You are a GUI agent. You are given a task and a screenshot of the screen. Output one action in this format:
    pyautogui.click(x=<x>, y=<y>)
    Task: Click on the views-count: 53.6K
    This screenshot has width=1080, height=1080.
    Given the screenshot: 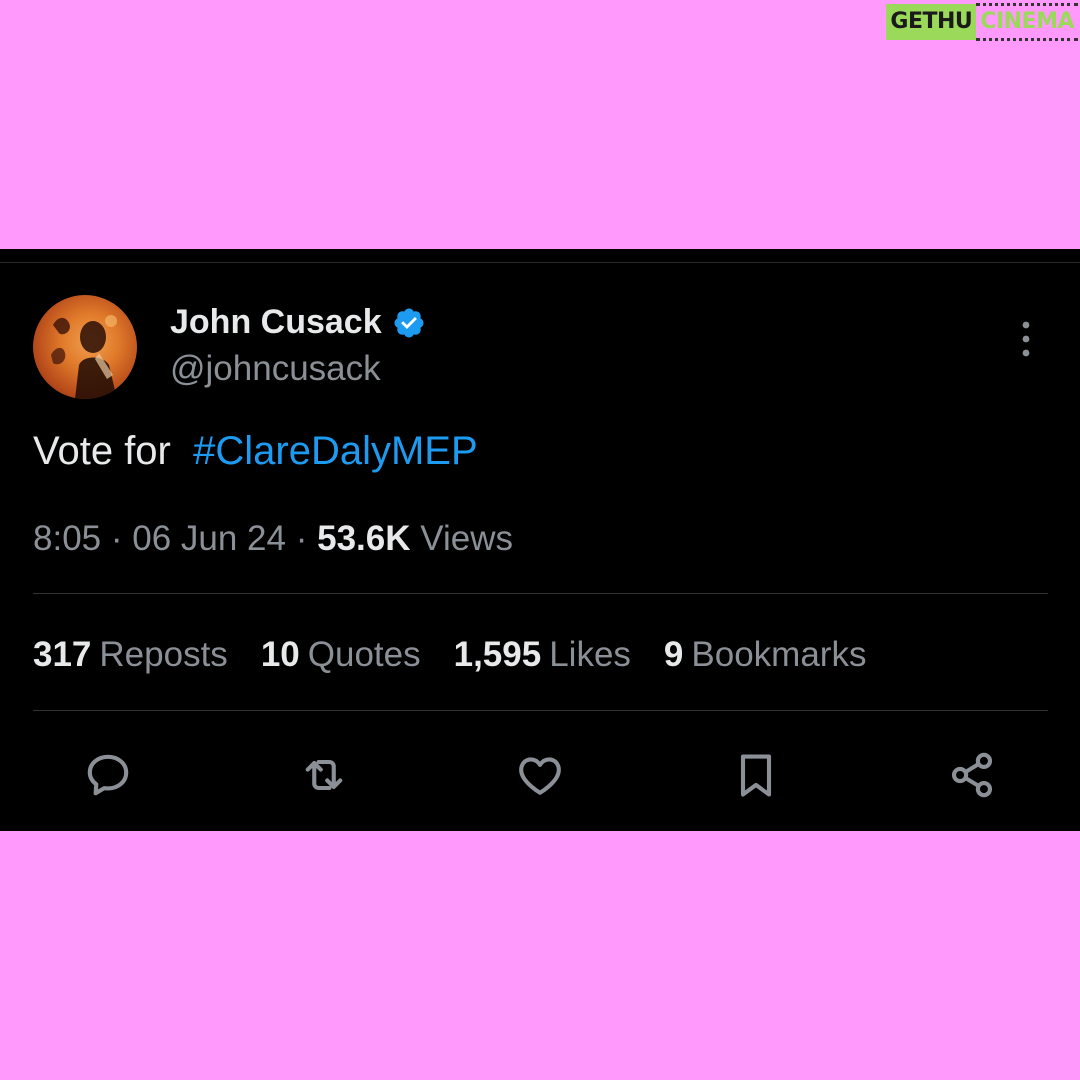 What is the action you would take?
    pyautogui.click(x=364, y=538)
    